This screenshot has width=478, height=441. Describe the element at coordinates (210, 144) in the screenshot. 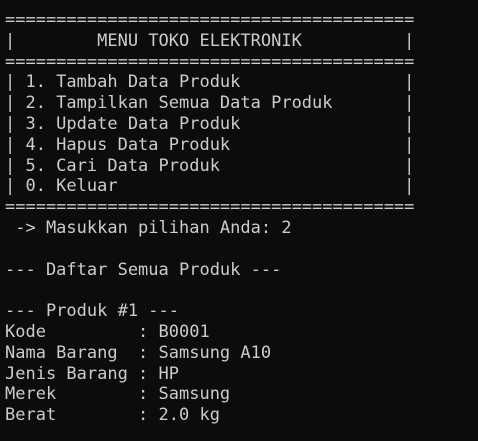

I see `menu-item-hapus: | 4. Hapus Data Produk |` at that location.